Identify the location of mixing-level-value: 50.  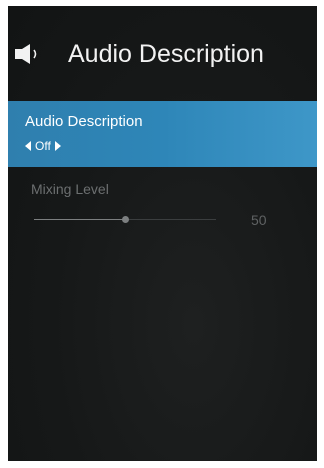
(259, 220).